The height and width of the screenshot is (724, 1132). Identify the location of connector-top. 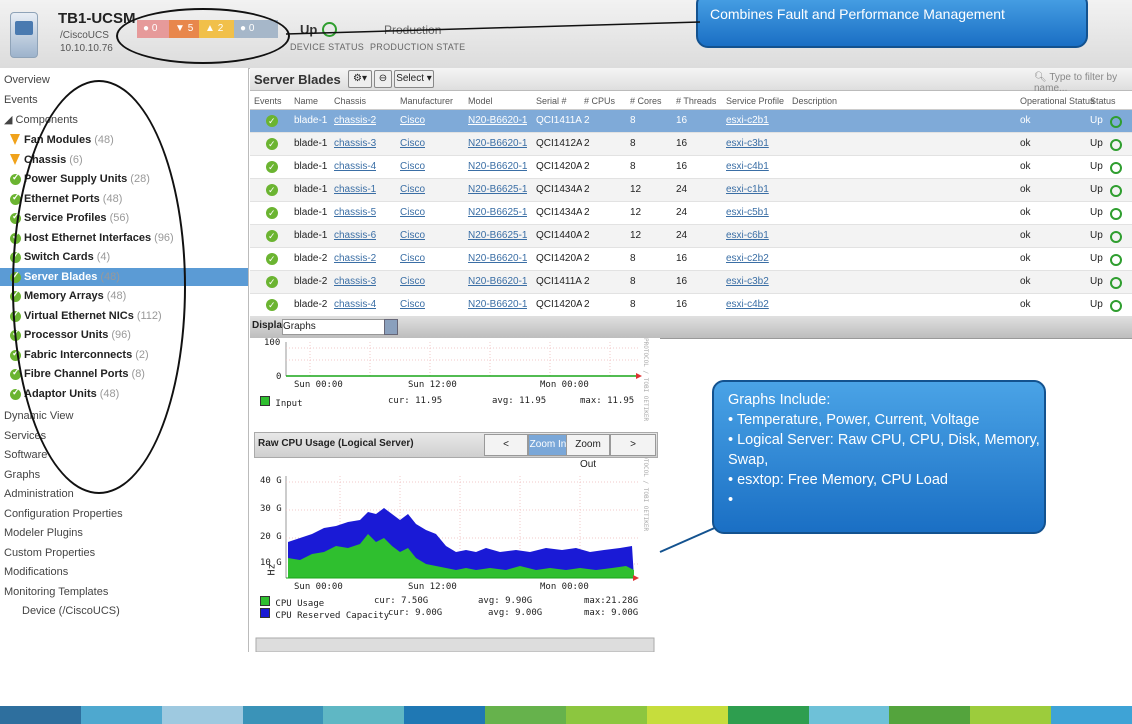
(493, 28).